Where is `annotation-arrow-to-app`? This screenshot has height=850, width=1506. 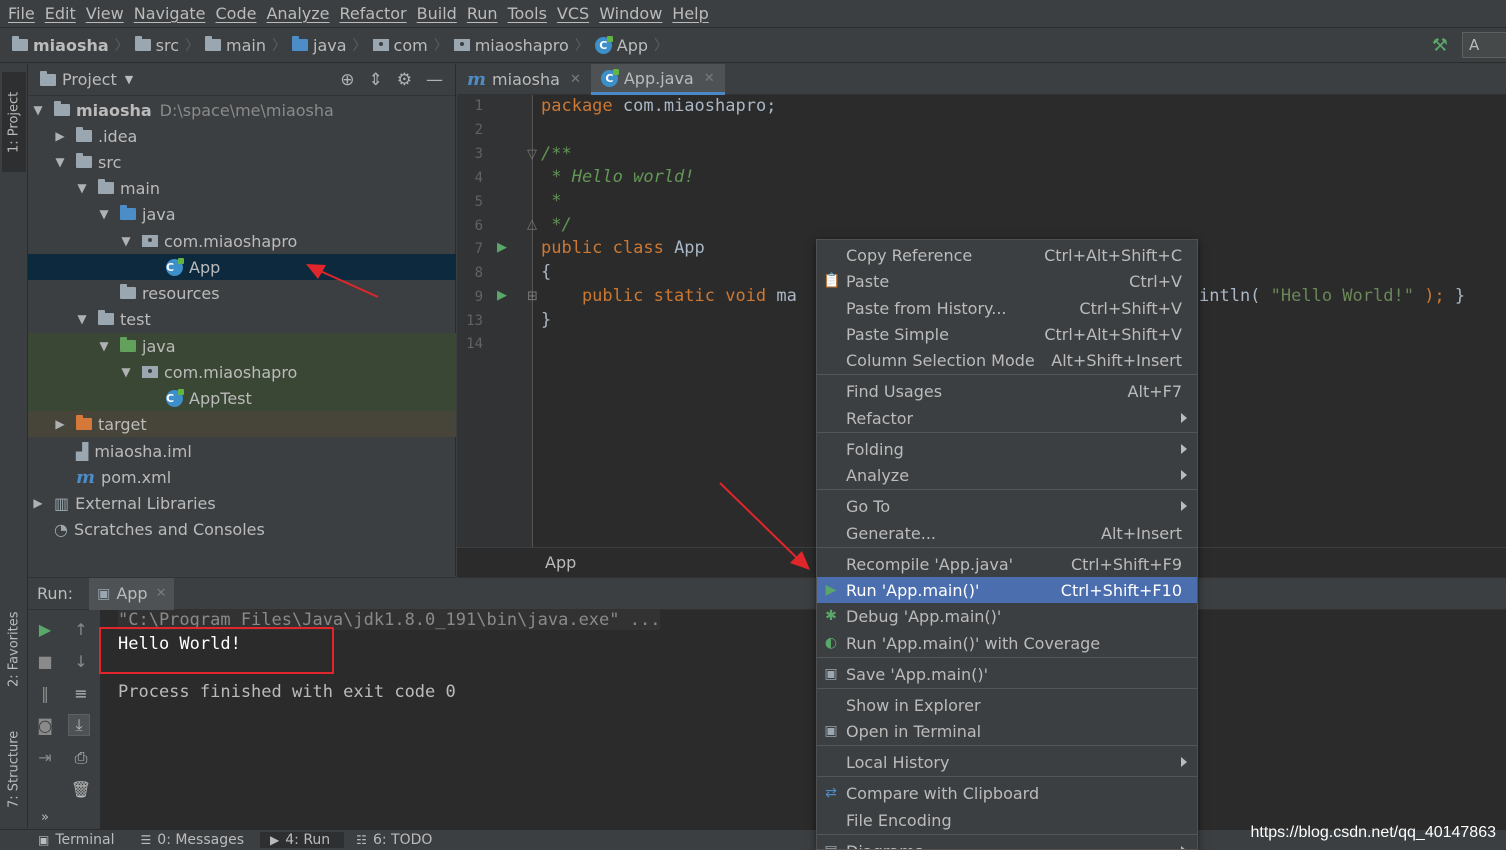 annotation-arrow-to-app is located at coordinates (342, 281).